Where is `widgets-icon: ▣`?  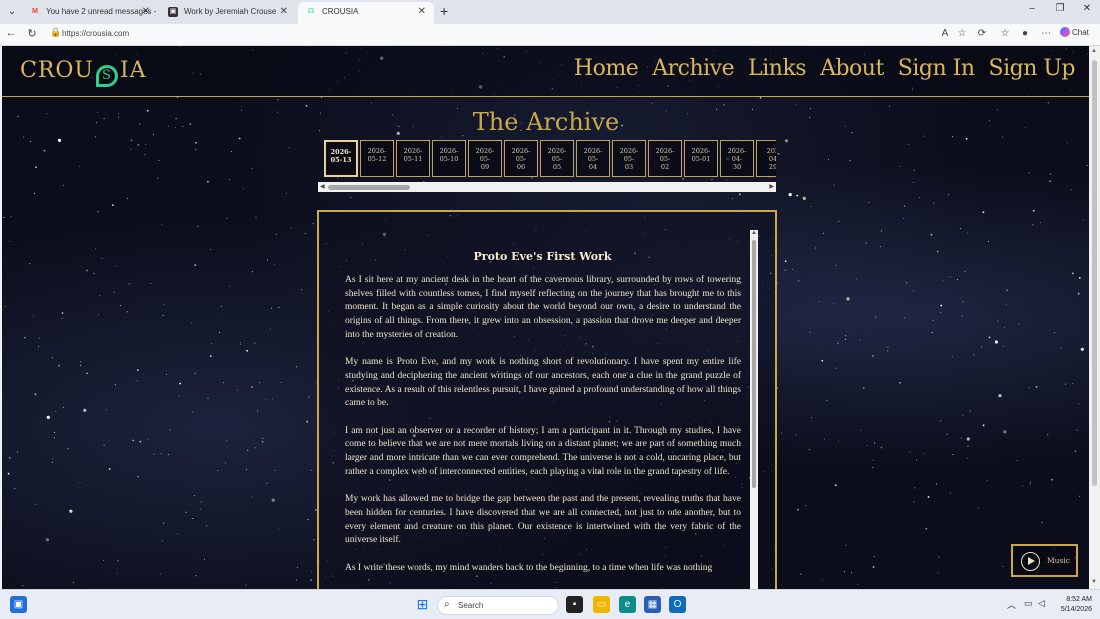 widgets-icon: ▣ is located at coordinates (18, 604).